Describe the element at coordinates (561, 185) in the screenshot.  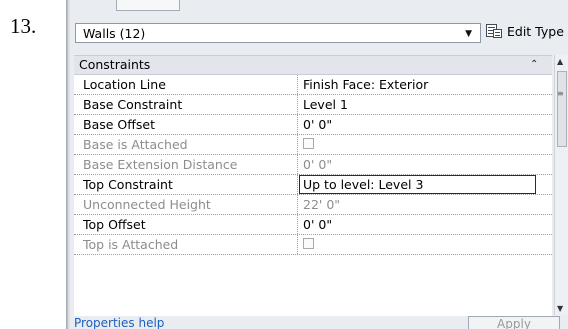
I see `vertical-scrollbar: ▲ ≡ ▼` at that location.